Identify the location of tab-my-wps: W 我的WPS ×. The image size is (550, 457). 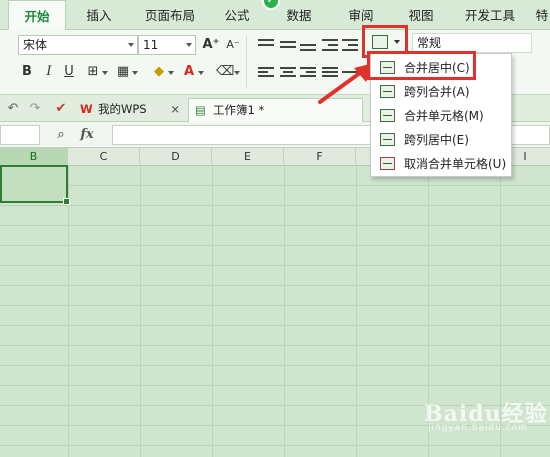
(130, 110).